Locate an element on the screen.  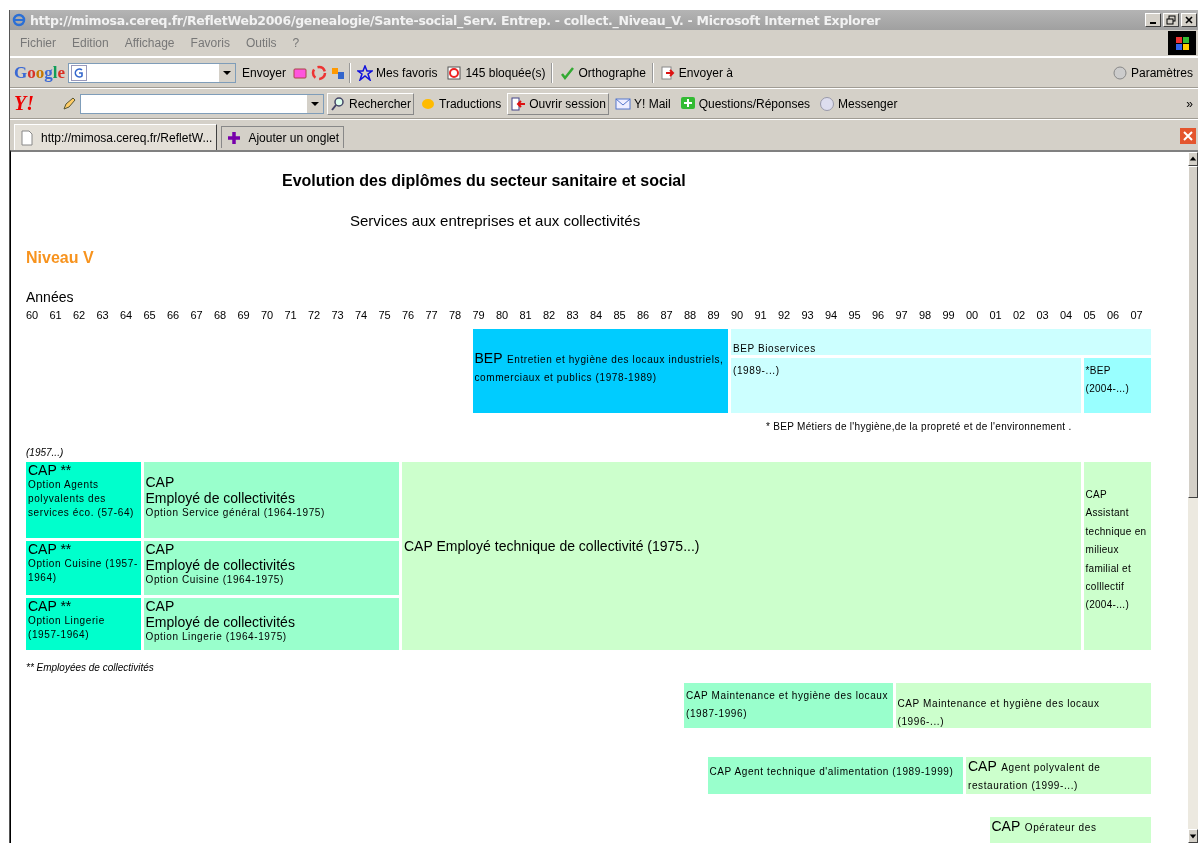
page-subtitle: Services aux entreprises et aux collectivités is located at coordinates (496, 220).